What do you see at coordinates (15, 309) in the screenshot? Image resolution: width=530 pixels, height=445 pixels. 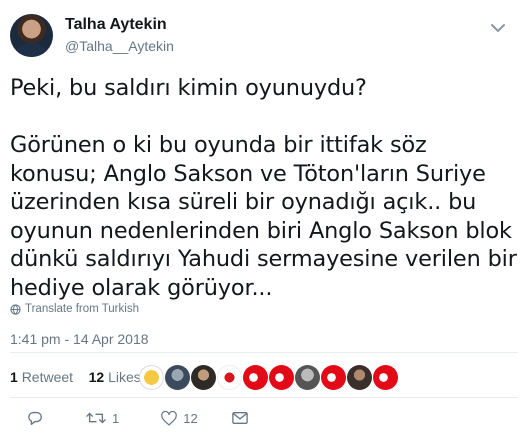 I see `globe-icon` at bounding box center [15, 309].